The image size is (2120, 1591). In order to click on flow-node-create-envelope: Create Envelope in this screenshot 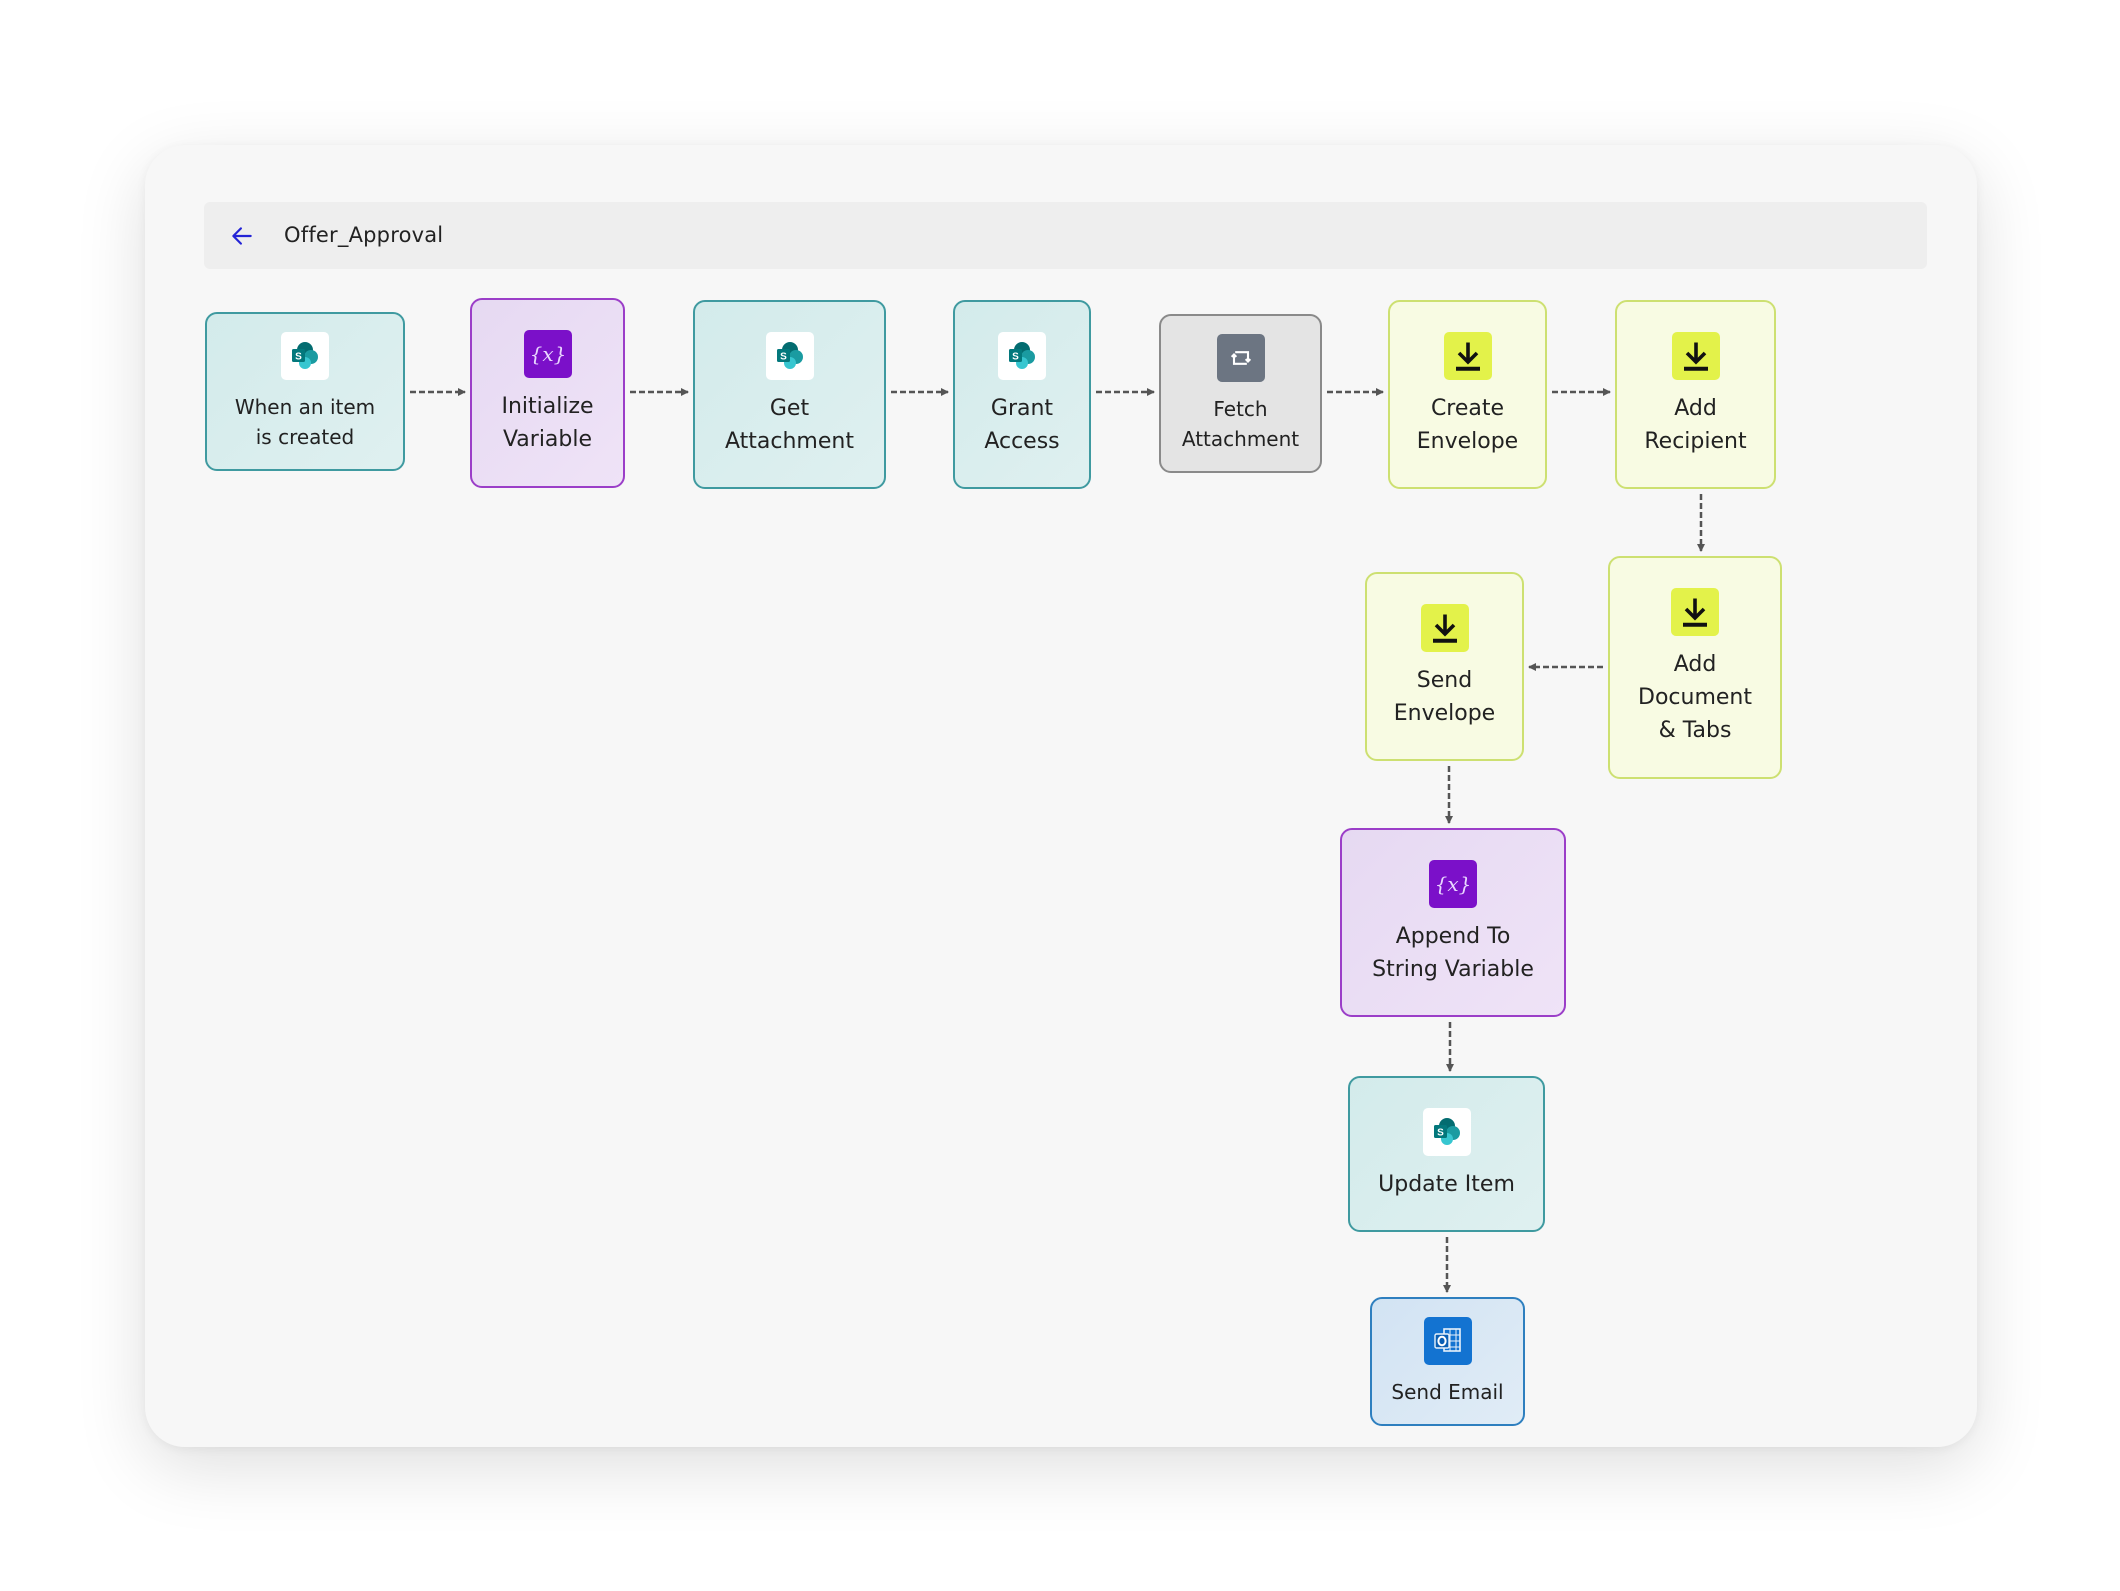, I will do `click(1467, 394)`.